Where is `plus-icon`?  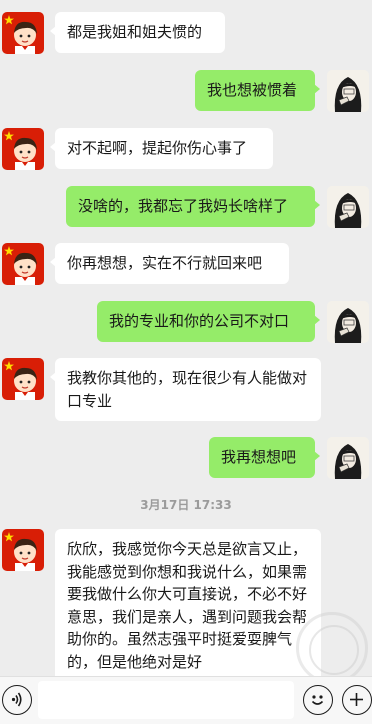 plus-icon is located at coordinates (356, 699).